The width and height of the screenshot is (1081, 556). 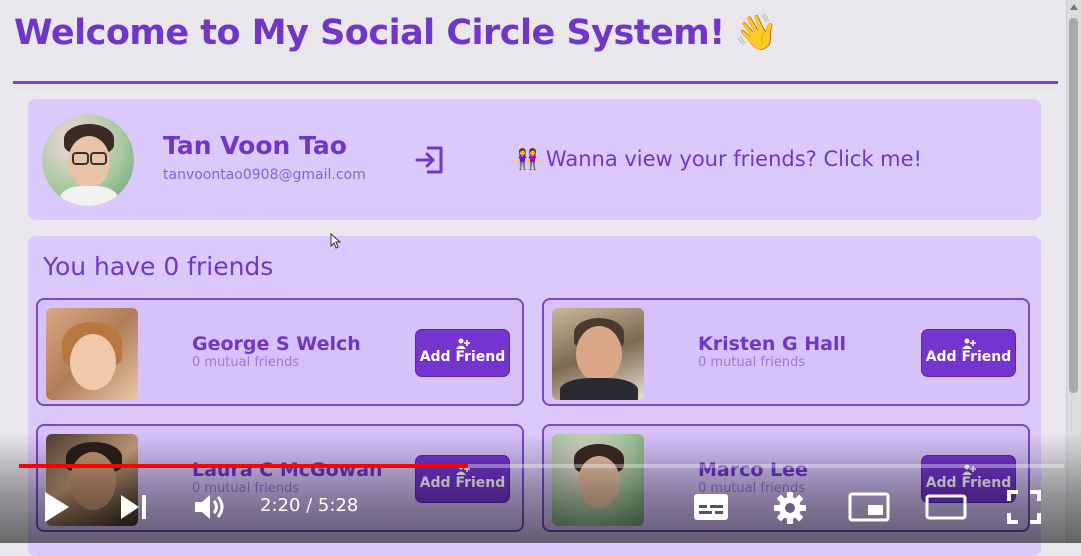 I want to click on friends-count-heading: You have 0 friends, so click(x=158, y=266).